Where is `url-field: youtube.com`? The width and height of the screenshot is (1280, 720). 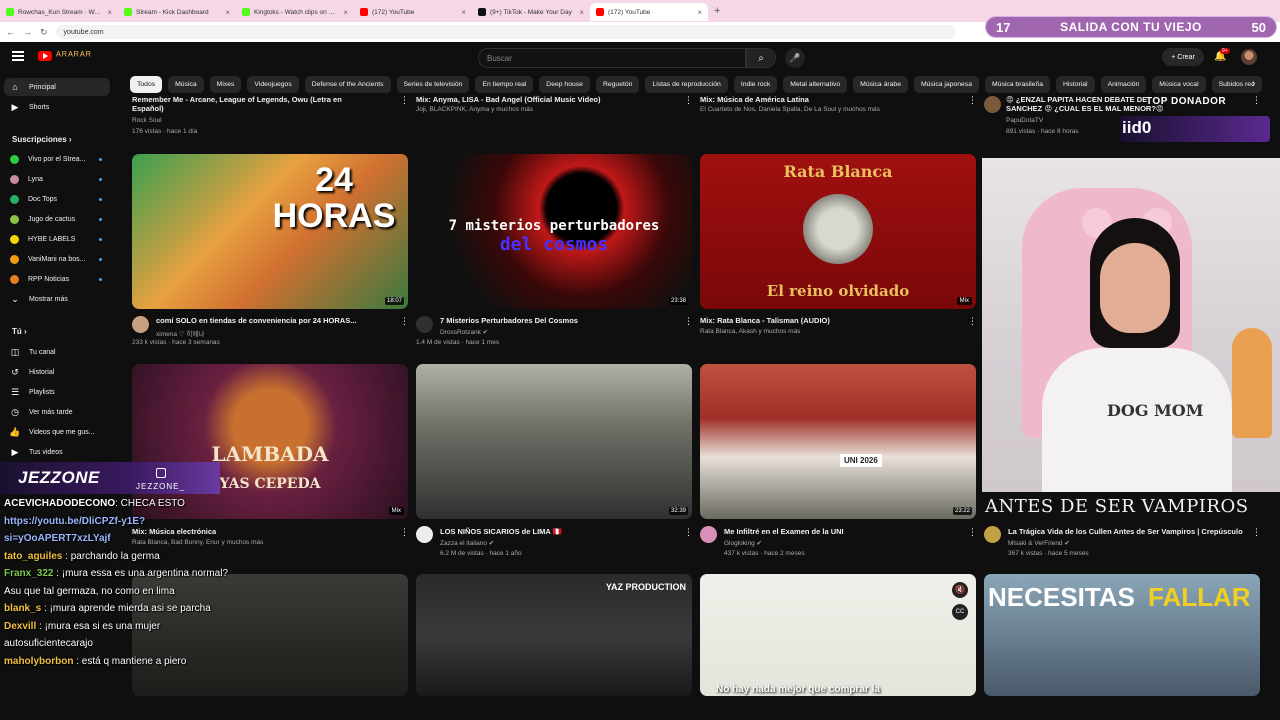
url-field: youtube.com is located at coordinates (505, 32).